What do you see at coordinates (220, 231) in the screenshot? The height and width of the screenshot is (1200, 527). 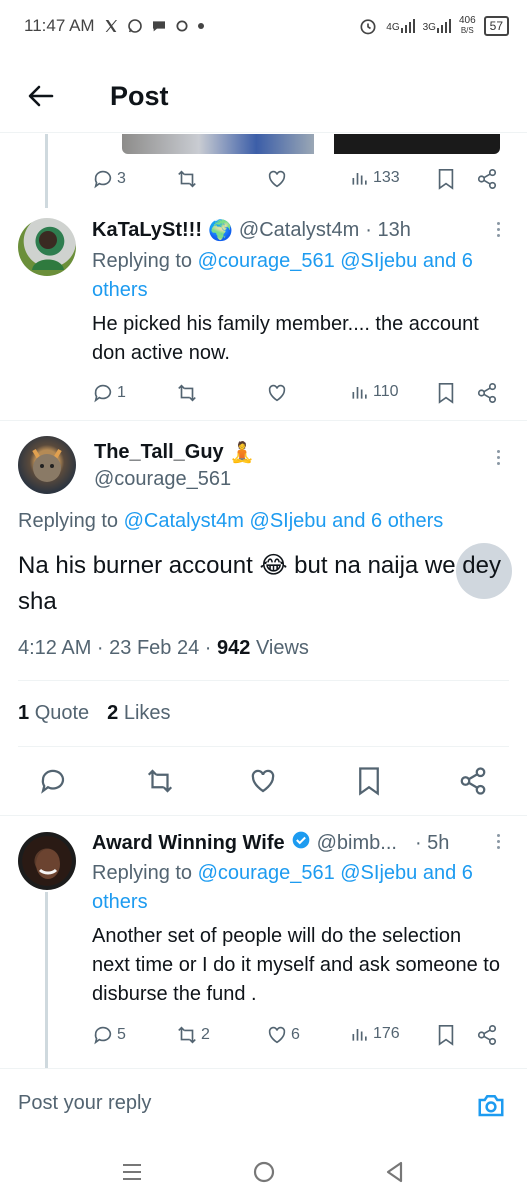 I see `globe-emoji: 🌍` at bounding box center [220, 231].